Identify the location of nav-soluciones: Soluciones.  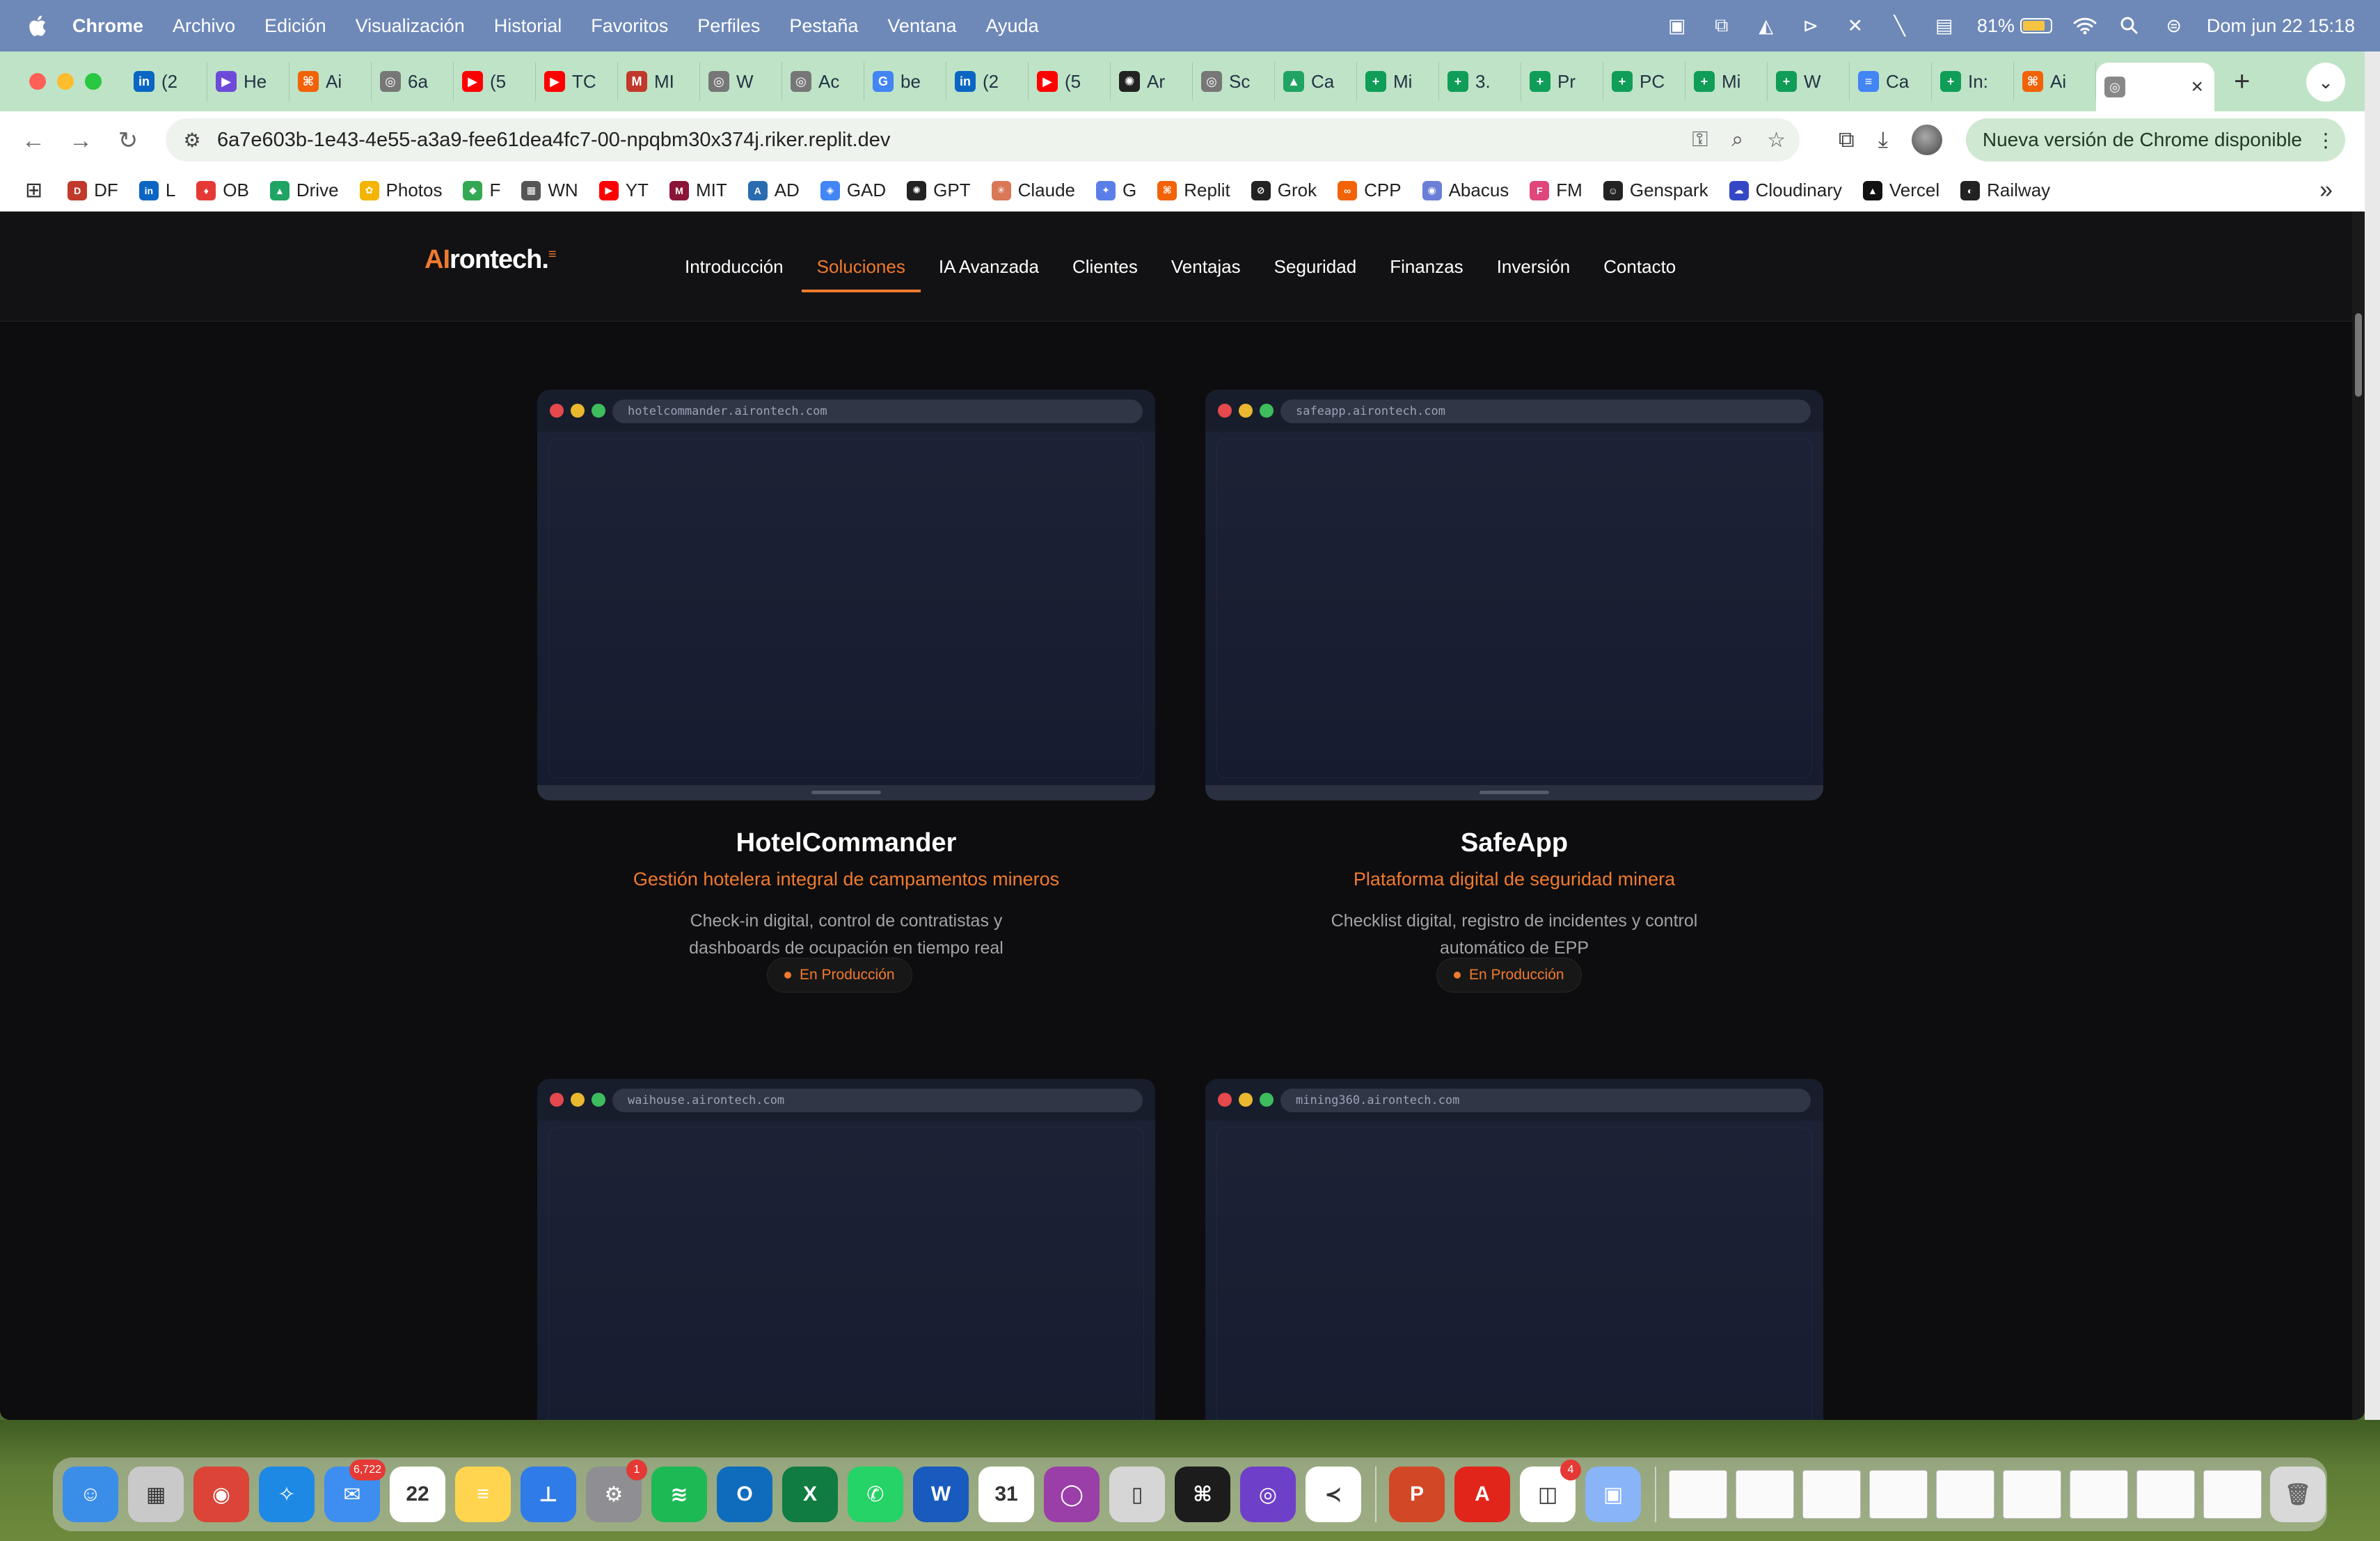
(861, 267).